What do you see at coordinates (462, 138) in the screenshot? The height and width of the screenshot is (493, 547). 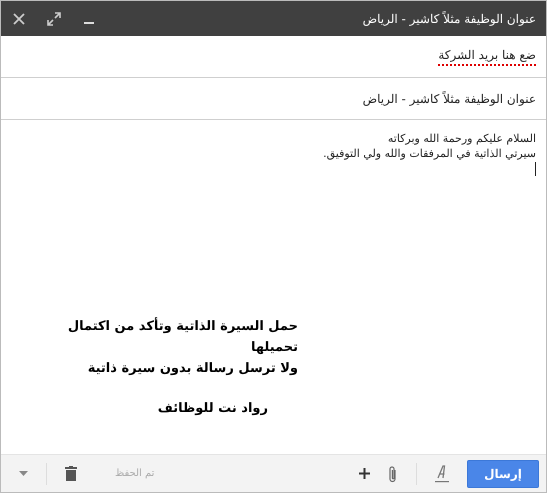 I see `message-line: السلام عليكم ورحمة الله وبركاته` at bounding box center [462, 138].